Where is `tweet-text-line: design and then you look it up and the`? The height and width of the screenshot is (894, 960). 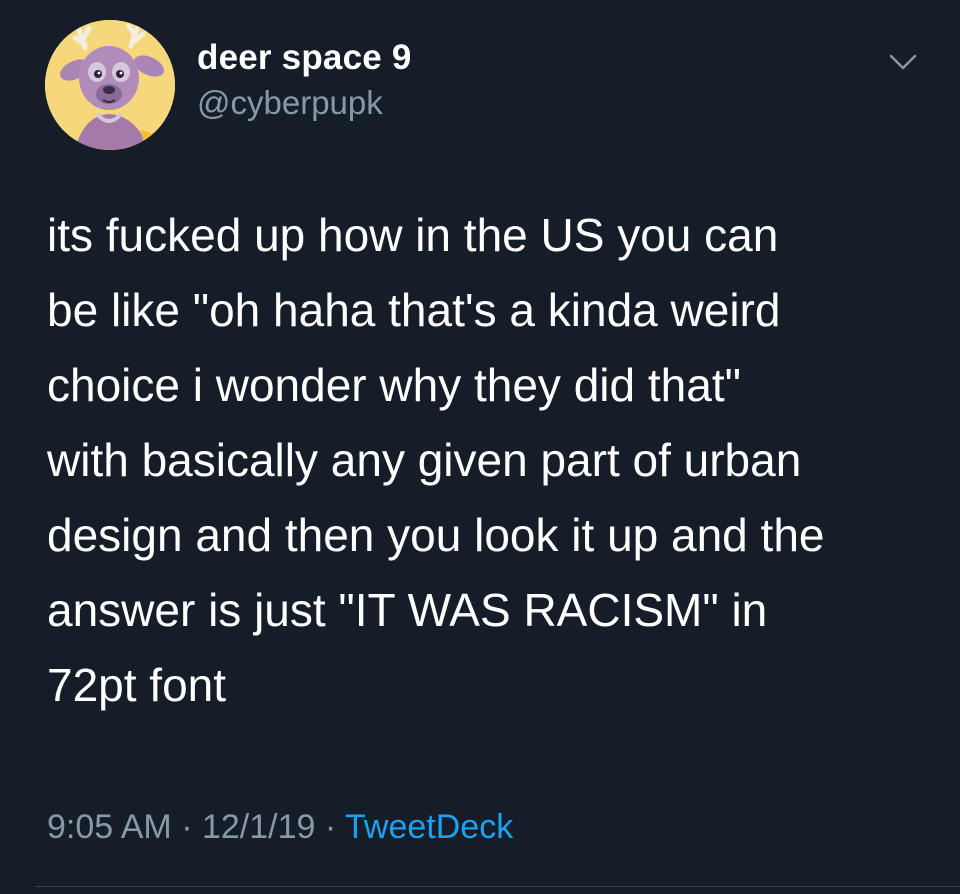 tweet-text-line: design and then you look it up and the is located at coordinates (436, 535).